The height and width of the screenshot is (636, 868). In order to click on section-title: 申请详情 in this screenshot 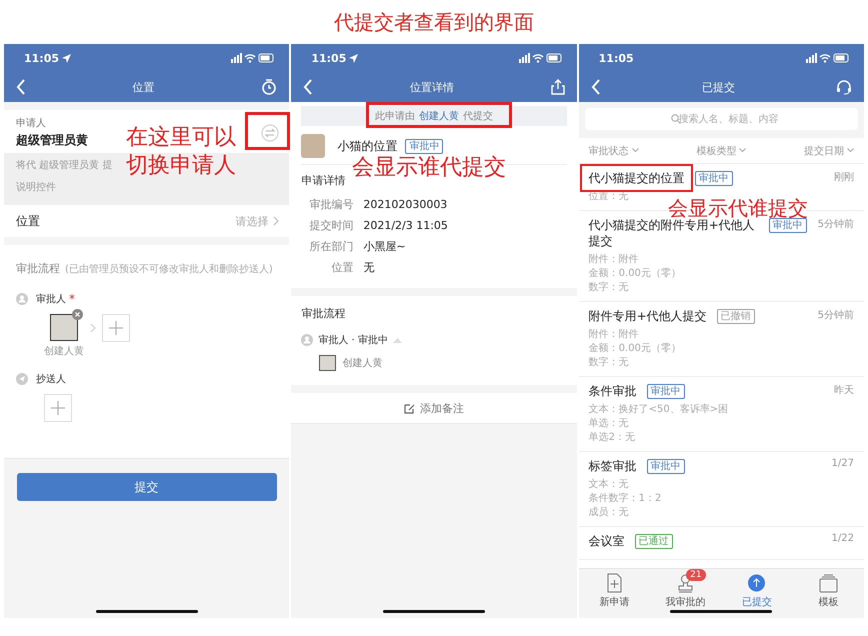, I will do `click(323, 180)`.